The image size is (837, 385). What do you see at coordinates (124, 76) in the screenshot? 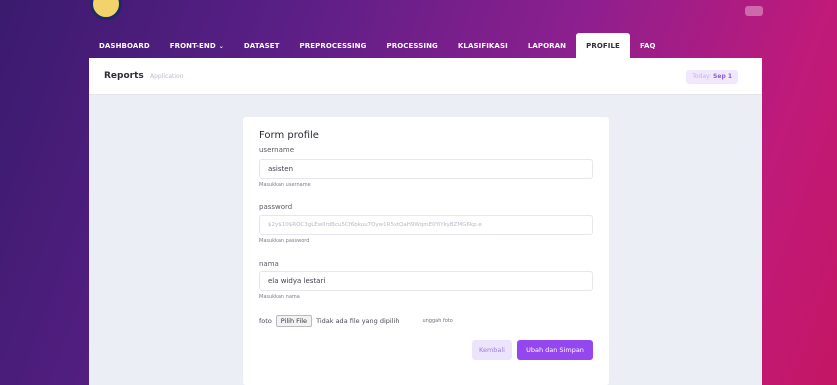
I see `page-title: Reports` at bounding box center [124, 76].